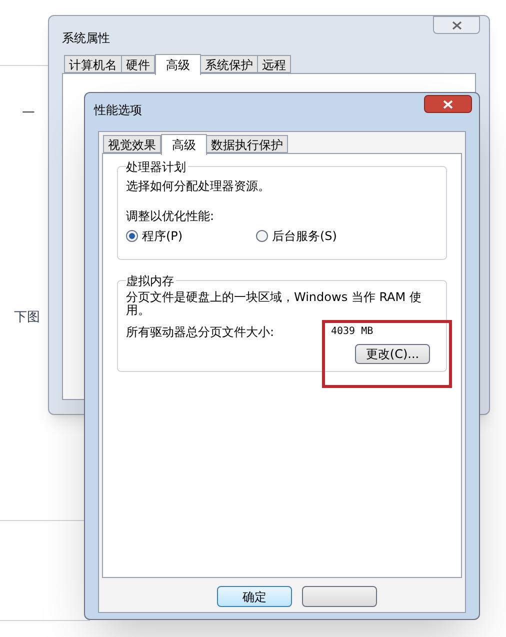 This screenshot has width=506, height=637. What do you see at coordinates (198, 186) in the screenshot?
I see `description-text: 选择如何分配处理器资源。` at bounding box center [198, 186].